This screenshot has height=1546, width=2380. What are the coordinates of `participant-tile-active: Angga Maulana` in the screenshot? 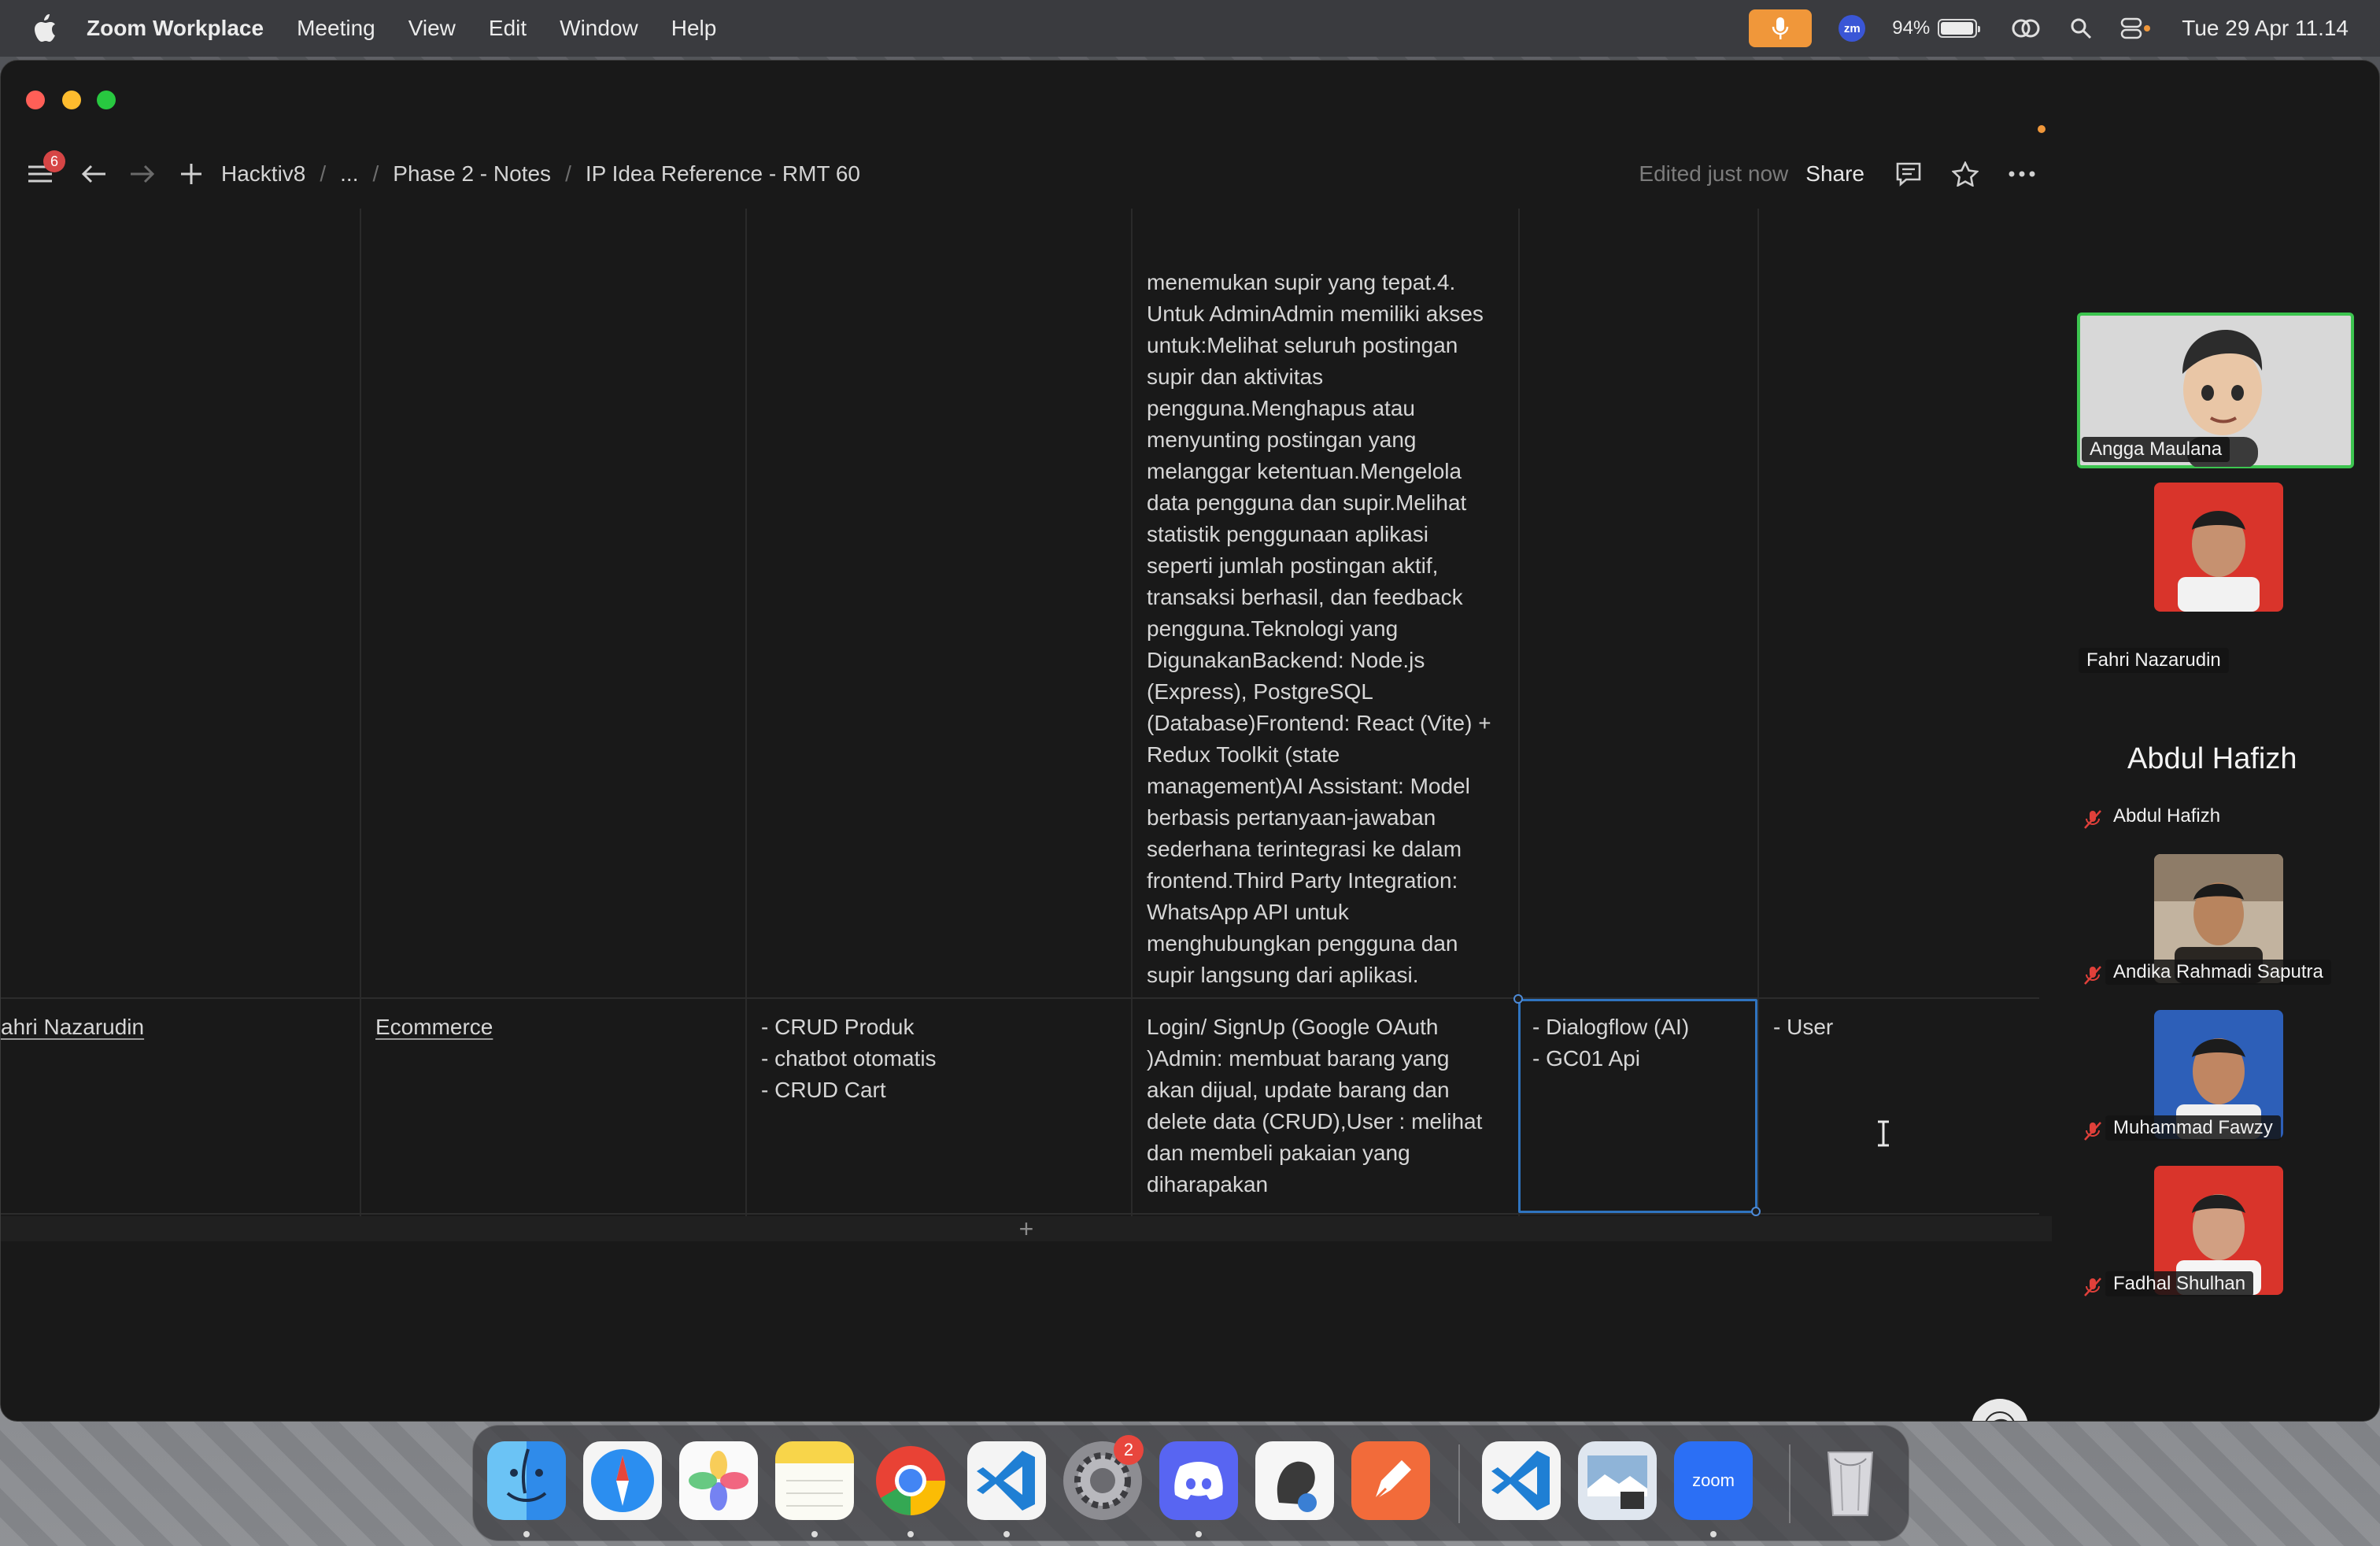 It's located at (2215, 390).